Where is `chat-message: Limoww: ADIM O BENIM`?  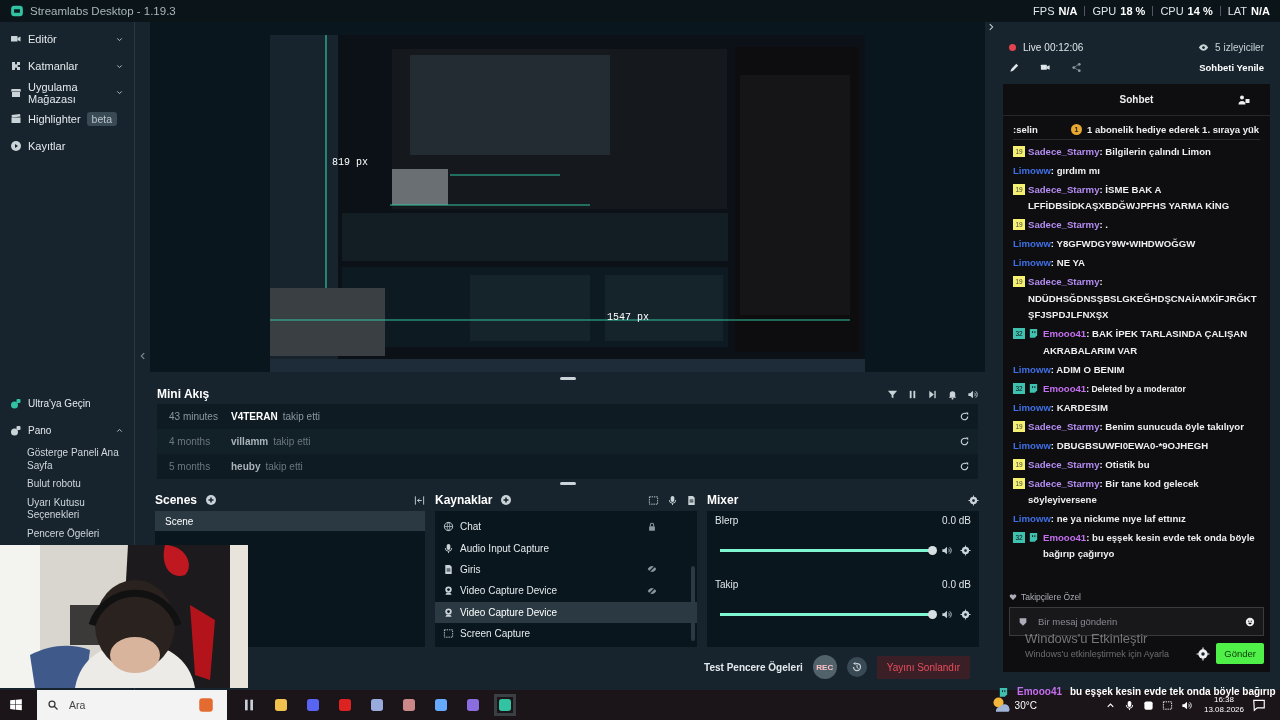
chat-message: Limoww: ADIM O BENIM is located at coordinates (1069, 369).